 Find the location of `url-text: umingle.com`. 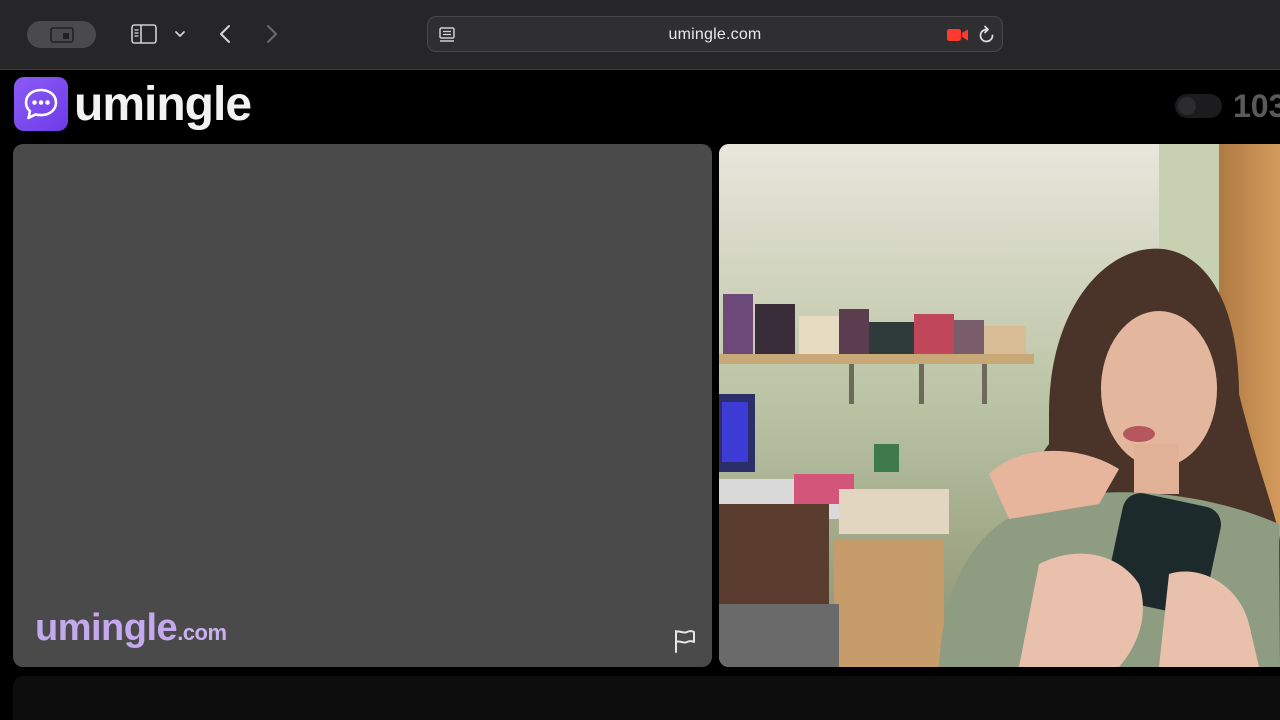

url-text: umingle.com is located at coordinates (715, 35).